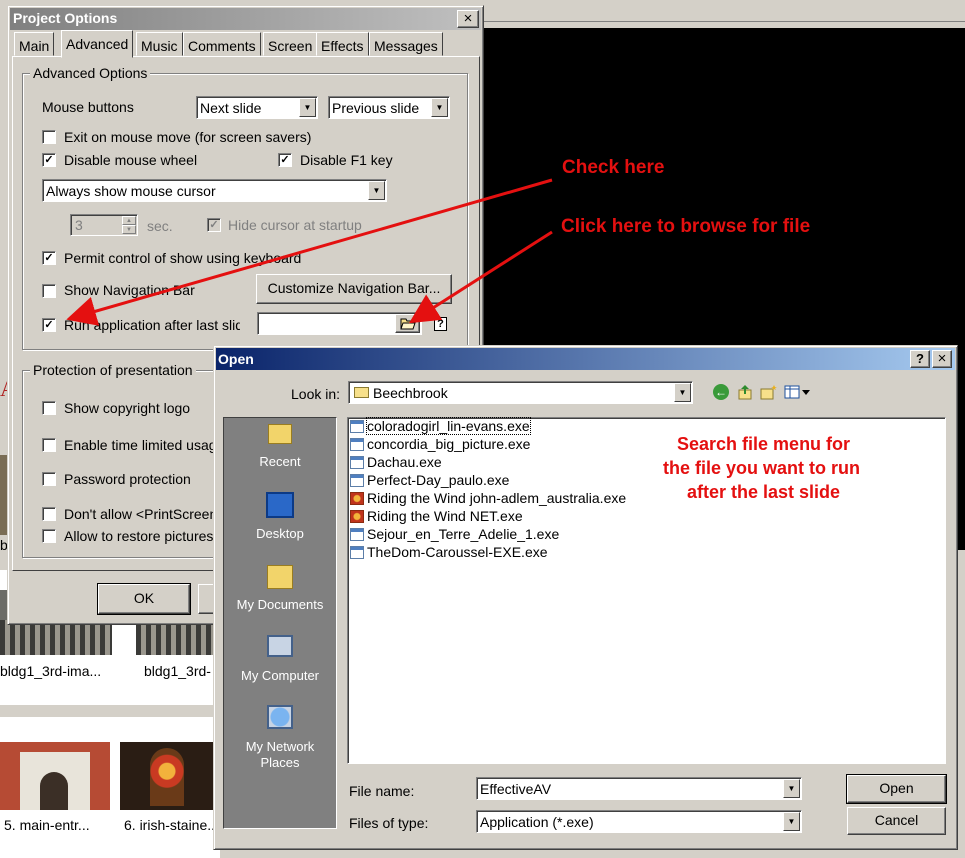 The image size is (965, 858). Describe the element at coordinates (188, 137) in the screenshot. I see `exit-on-mouse-move-label: Exit on mouse move (for screen savers)` at that location.